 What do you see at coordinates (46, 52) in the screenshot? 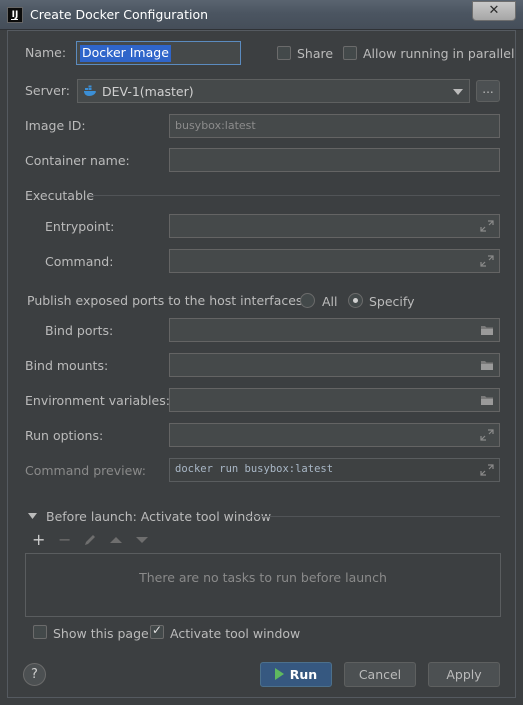
I see `name-label: Name:` at bounding box center [46, 52].